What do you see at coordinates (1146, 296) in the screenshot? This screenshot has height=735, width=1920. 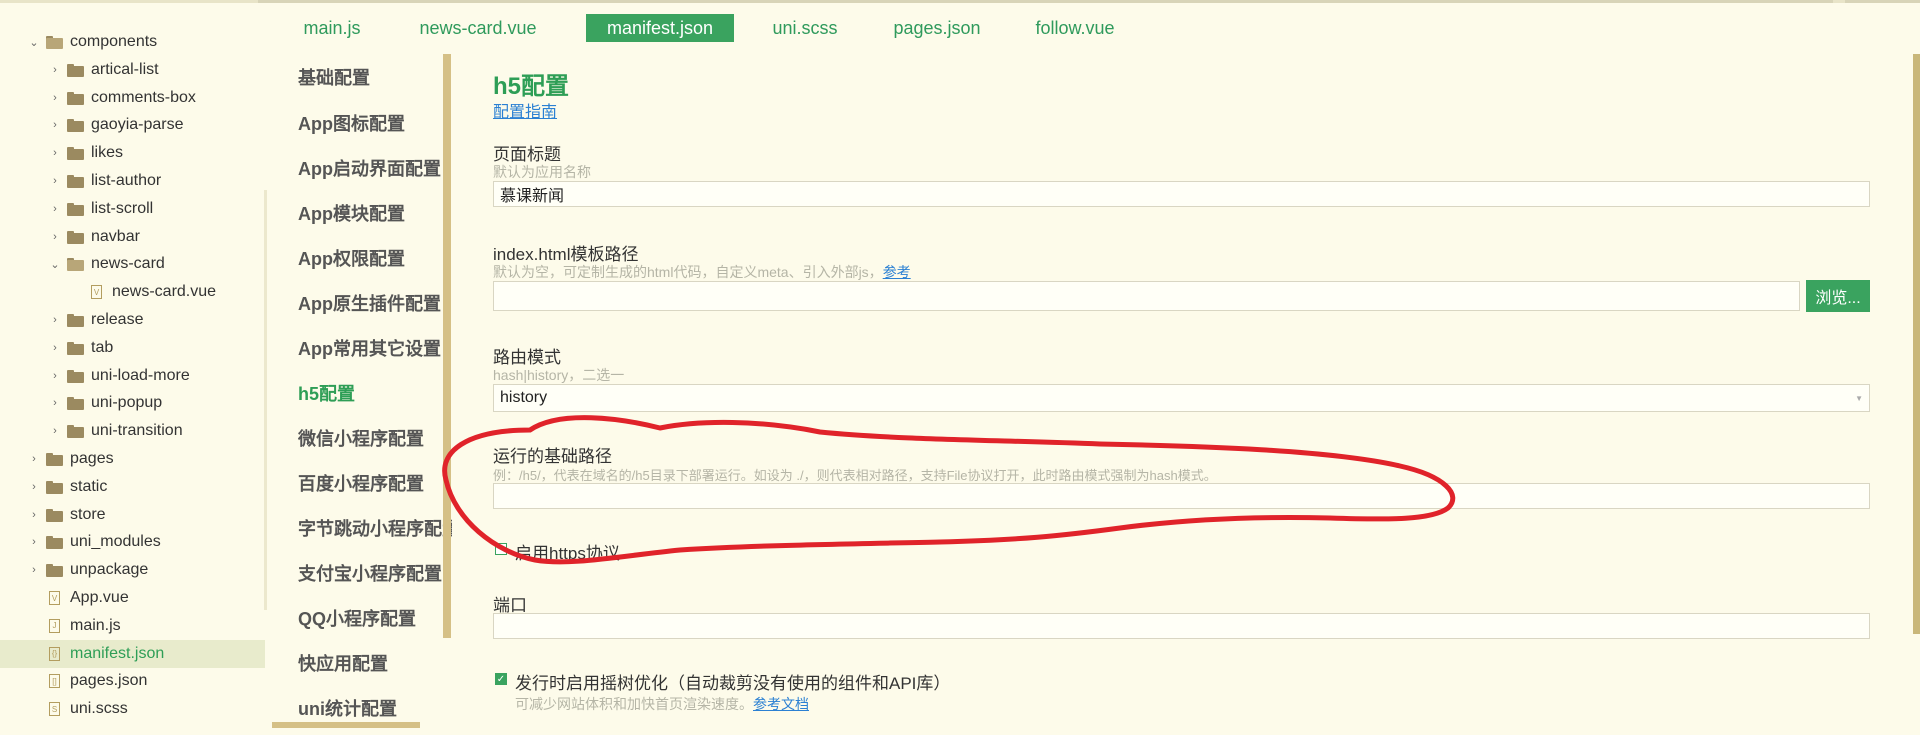 I see `template-input` at bounding box center [1146, 296].